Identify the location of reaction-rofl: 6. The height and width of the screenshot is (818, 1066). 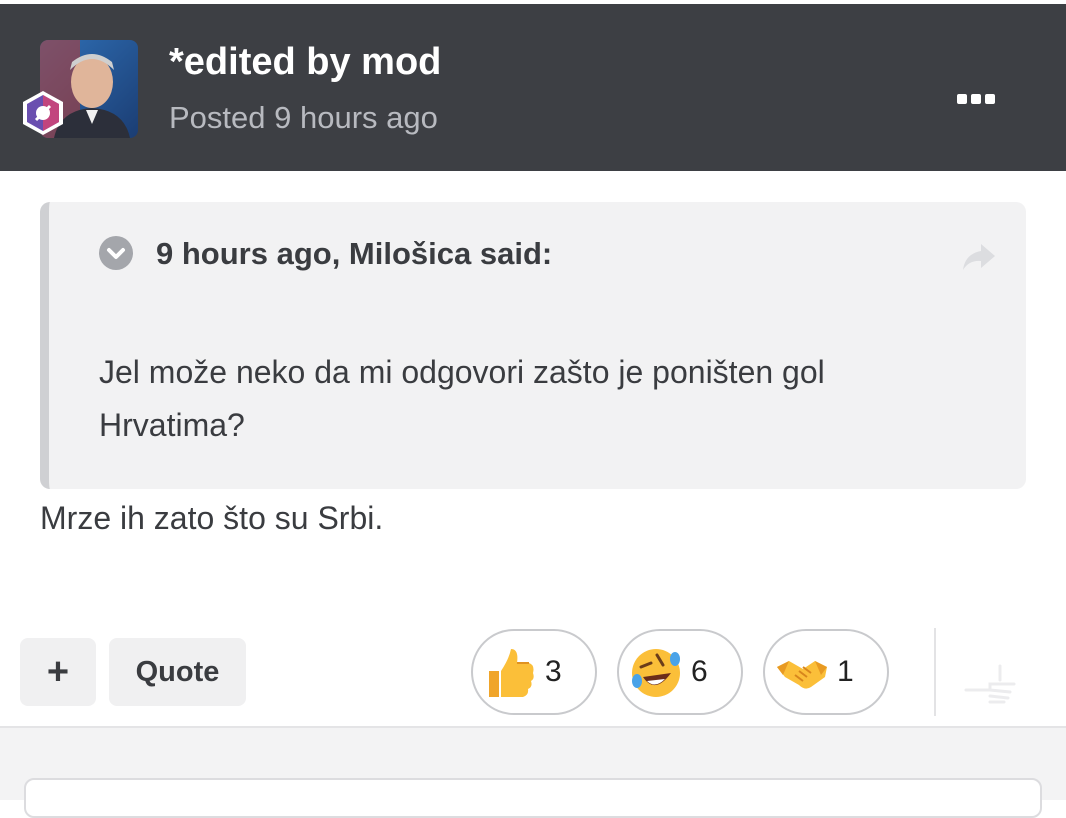
(680, 672).